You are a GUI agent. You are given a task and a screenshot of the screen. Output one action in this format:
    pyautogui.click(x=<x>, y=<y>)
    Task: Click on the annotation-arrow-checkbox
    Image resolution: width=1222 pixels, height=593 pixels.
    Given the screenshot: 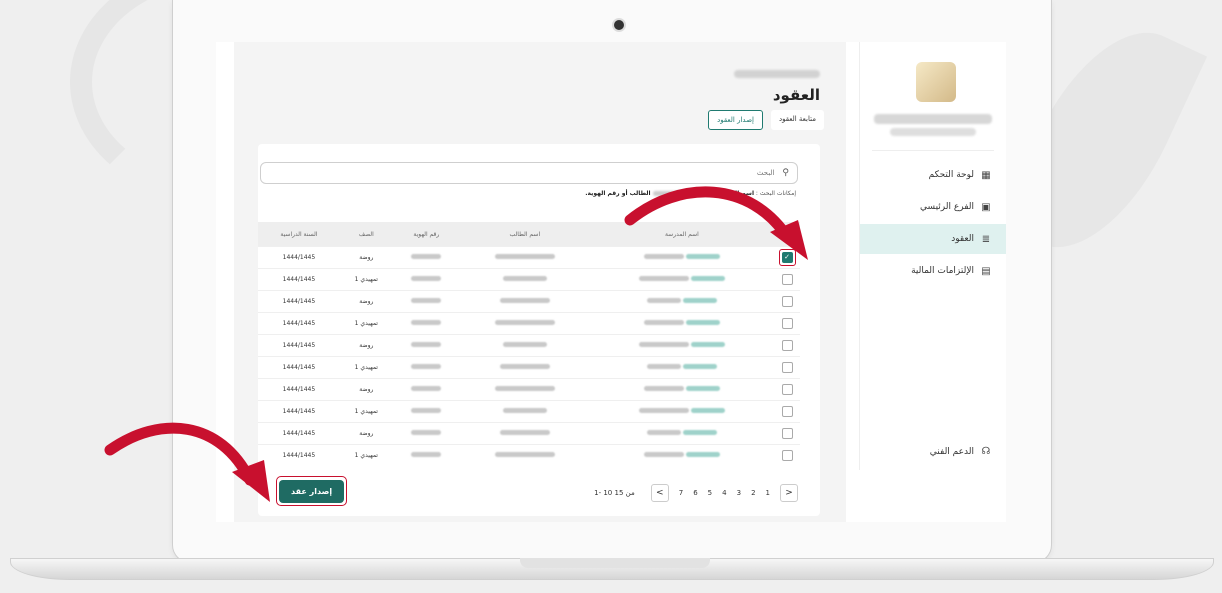 What is the action you would take?
    pyautogui.click(x=716, y=223)
    